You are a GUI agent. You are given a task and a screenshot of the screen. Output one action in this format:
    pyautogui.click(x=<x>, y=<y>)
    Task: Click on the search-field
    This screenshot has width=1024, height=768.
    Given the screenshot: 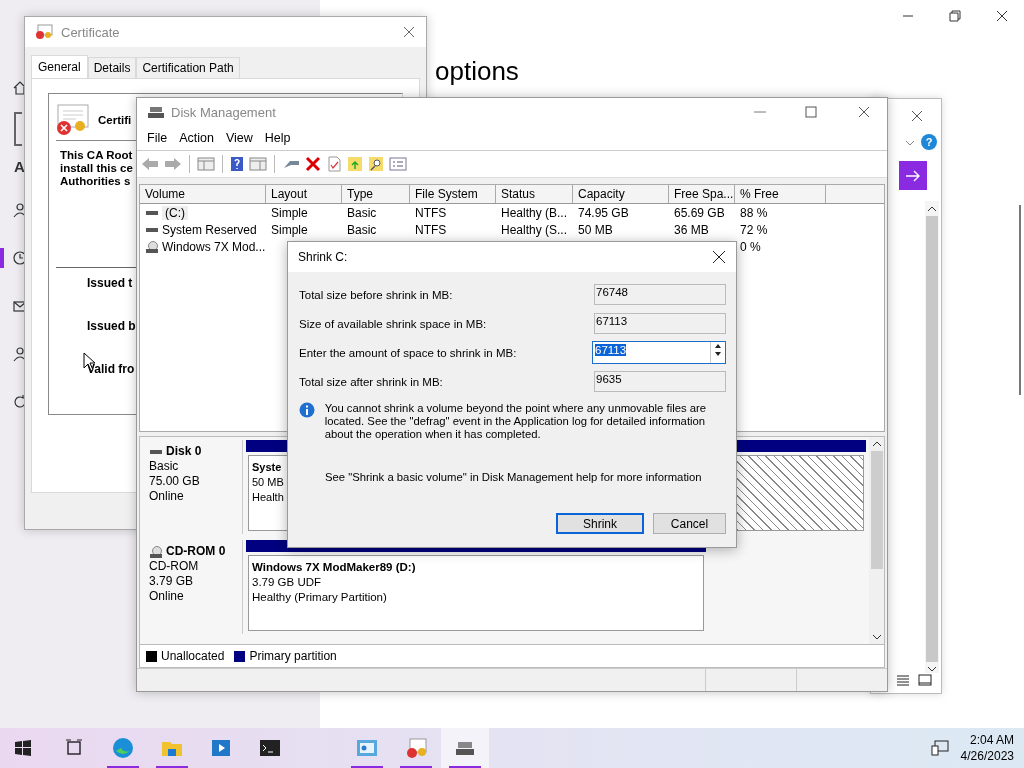 What is the action you would take?
    pyautogui.click(x=18, y=129)
    